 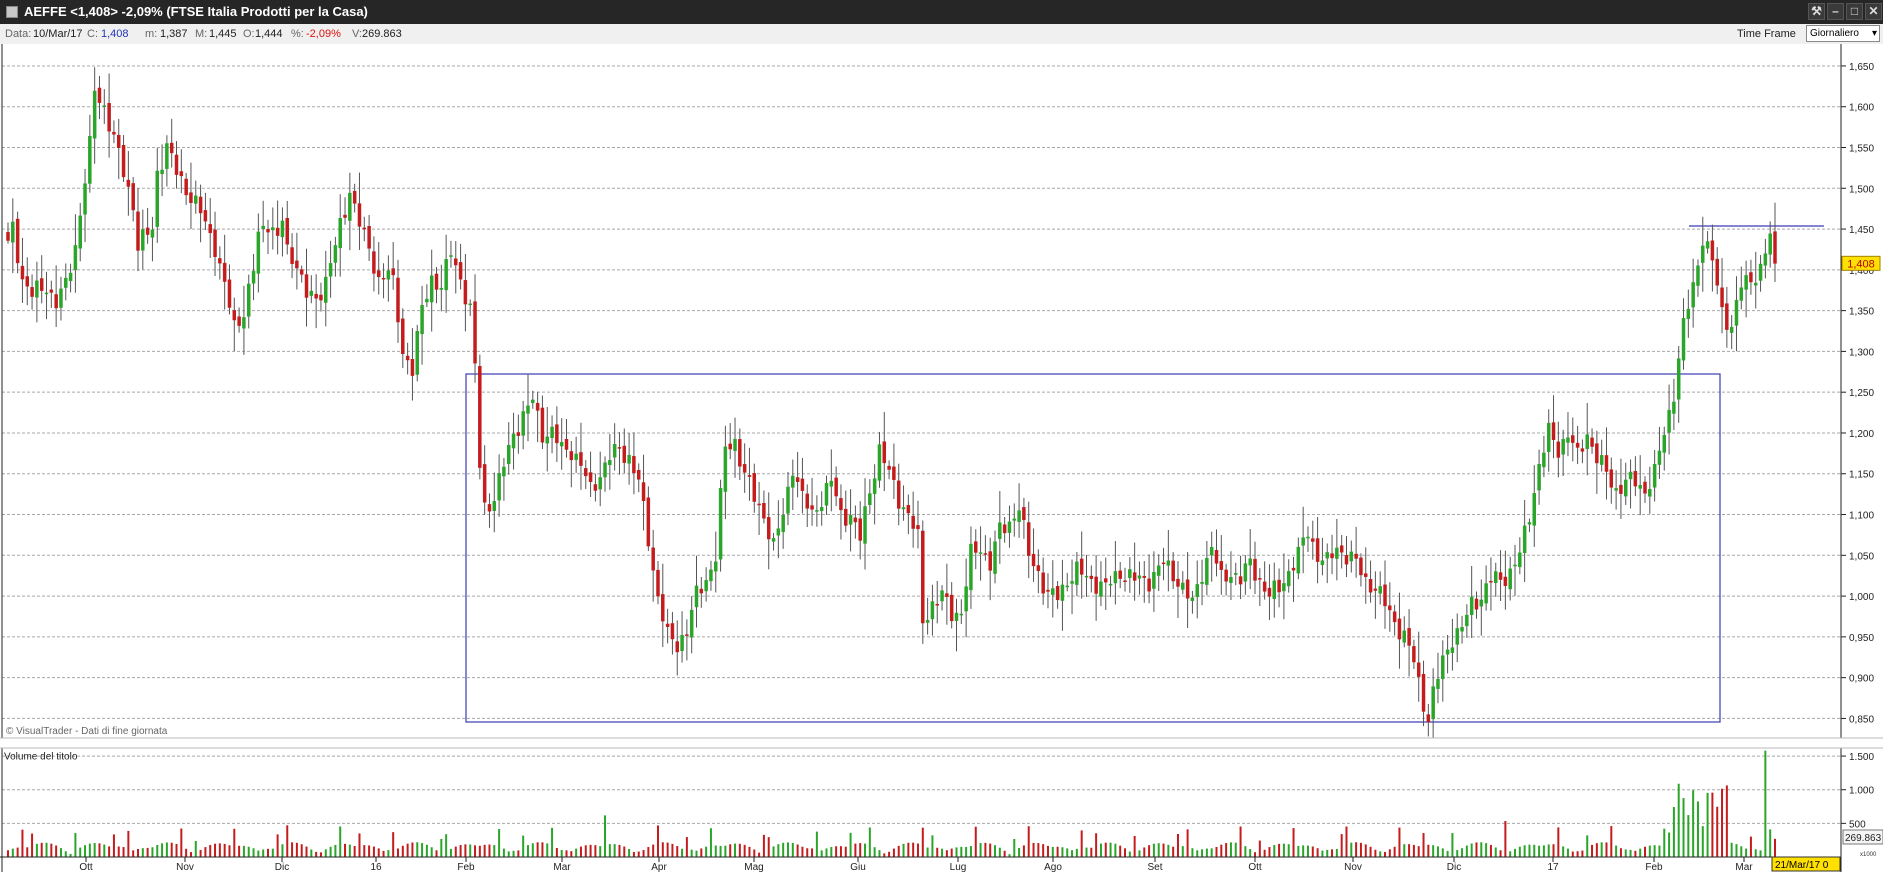 I want to click on minimize-button: –, so click(x=1835, y=11).